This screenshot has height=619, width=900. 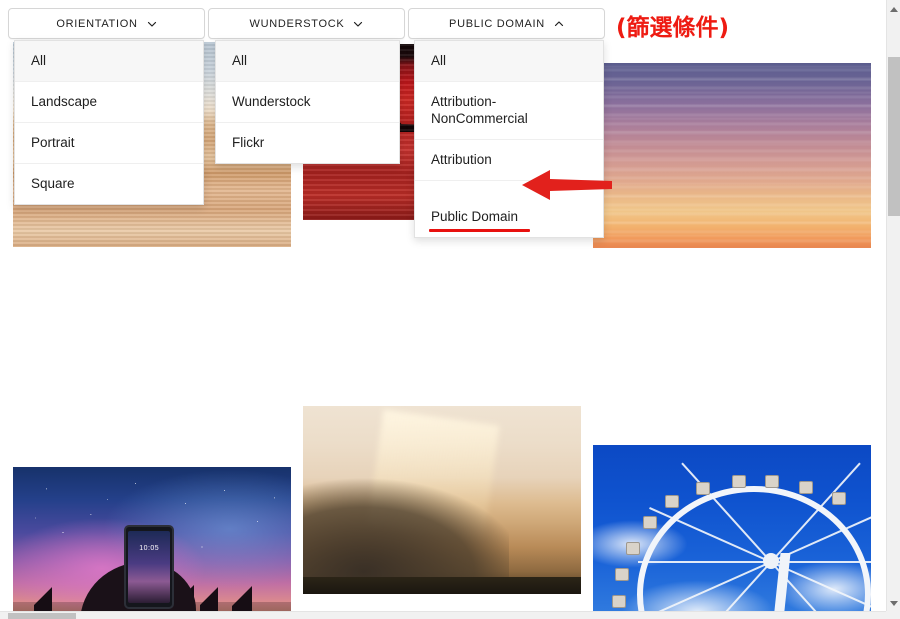 I want to click on pastel-sunset-sky-photo, so click(x=732, y=155).